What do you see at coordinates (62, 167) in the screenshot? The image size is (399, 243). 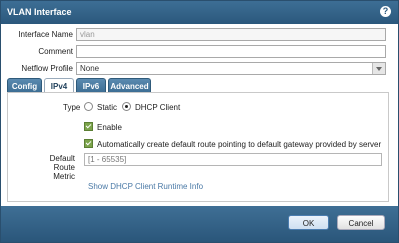 I see `metric-label: Default Route Metric` at bounding box center [62, 167].